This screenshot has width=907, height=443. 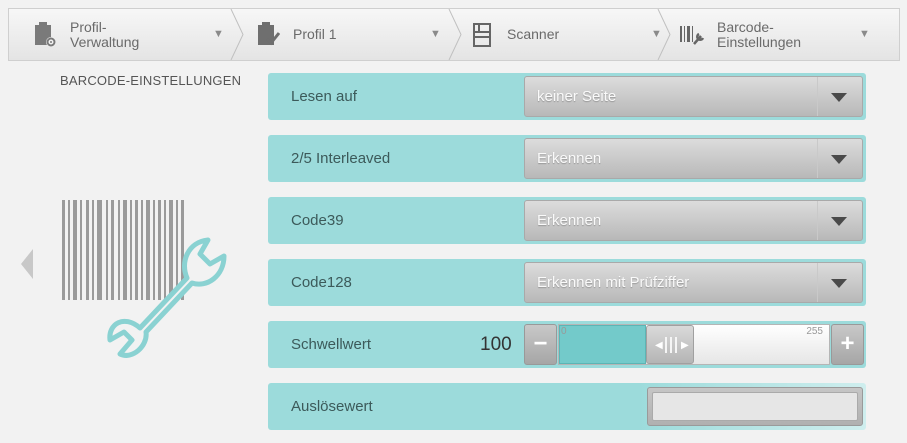 I want to click on breadcrumb-label: Barcode- Einstellungen, so click(x=759, y=34).